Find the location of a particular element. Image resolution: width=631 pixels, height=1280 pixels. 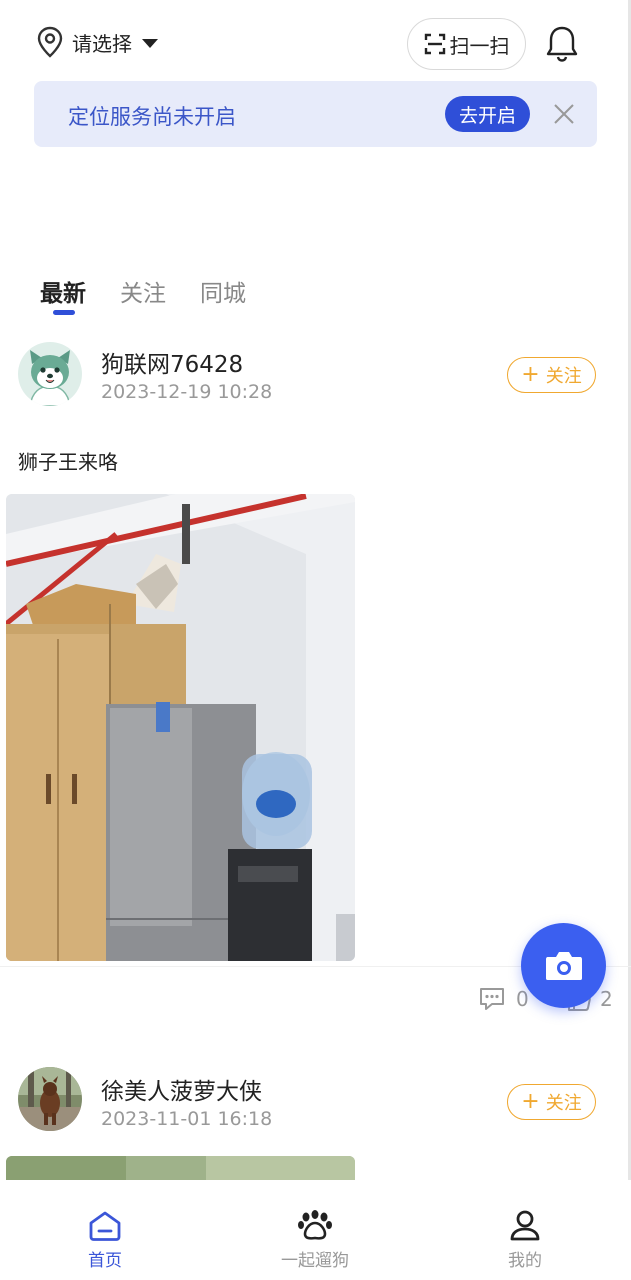

tab-nearby: 同城 is located at coordinates (223, 291).